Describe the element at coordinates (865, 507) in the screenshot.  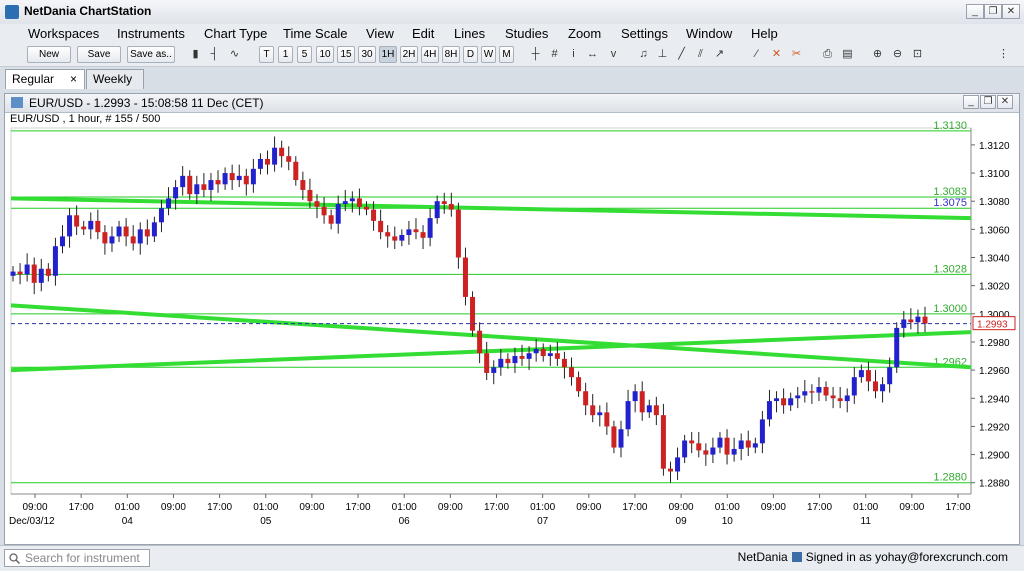
I see `x-tick-label: 01:00` at that location.